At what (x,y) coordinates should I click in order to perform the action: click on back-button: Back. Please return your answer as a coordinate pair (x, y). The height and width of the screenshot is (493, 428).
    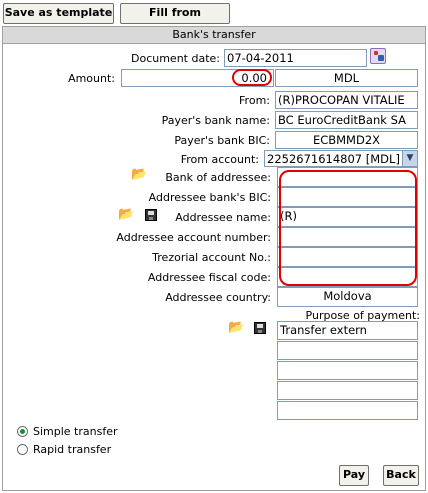
    Looking at the image, I should click on (401, 475).